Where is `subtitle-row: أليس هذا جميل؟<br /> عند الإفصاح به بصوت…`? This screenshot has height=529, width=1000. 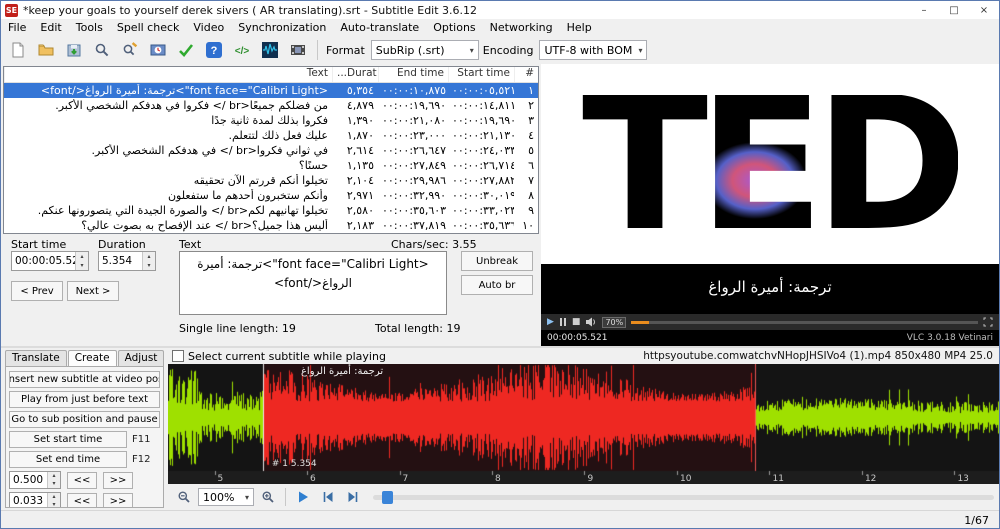 subtitle-row: أليس هذا جميل؟<br /> عند الإفصاح به بصوت… is located at coordinates (271, 225).